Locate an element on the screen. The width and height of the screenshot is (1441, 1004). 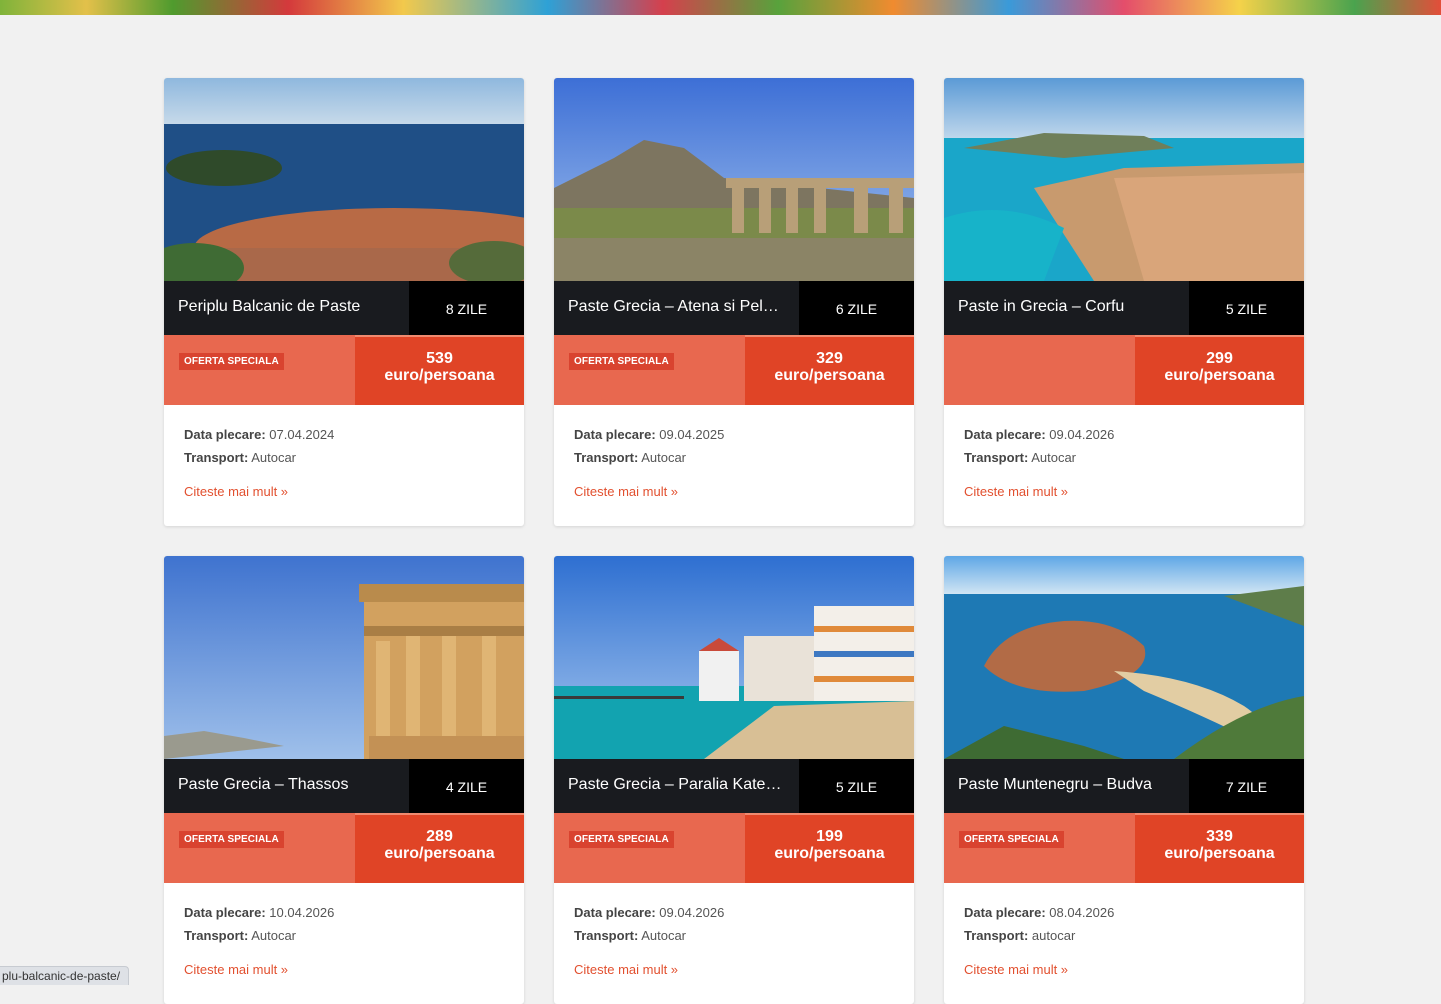
departure-row: Data plecare: 10.04.2026 is located at coordinates (259, 912).